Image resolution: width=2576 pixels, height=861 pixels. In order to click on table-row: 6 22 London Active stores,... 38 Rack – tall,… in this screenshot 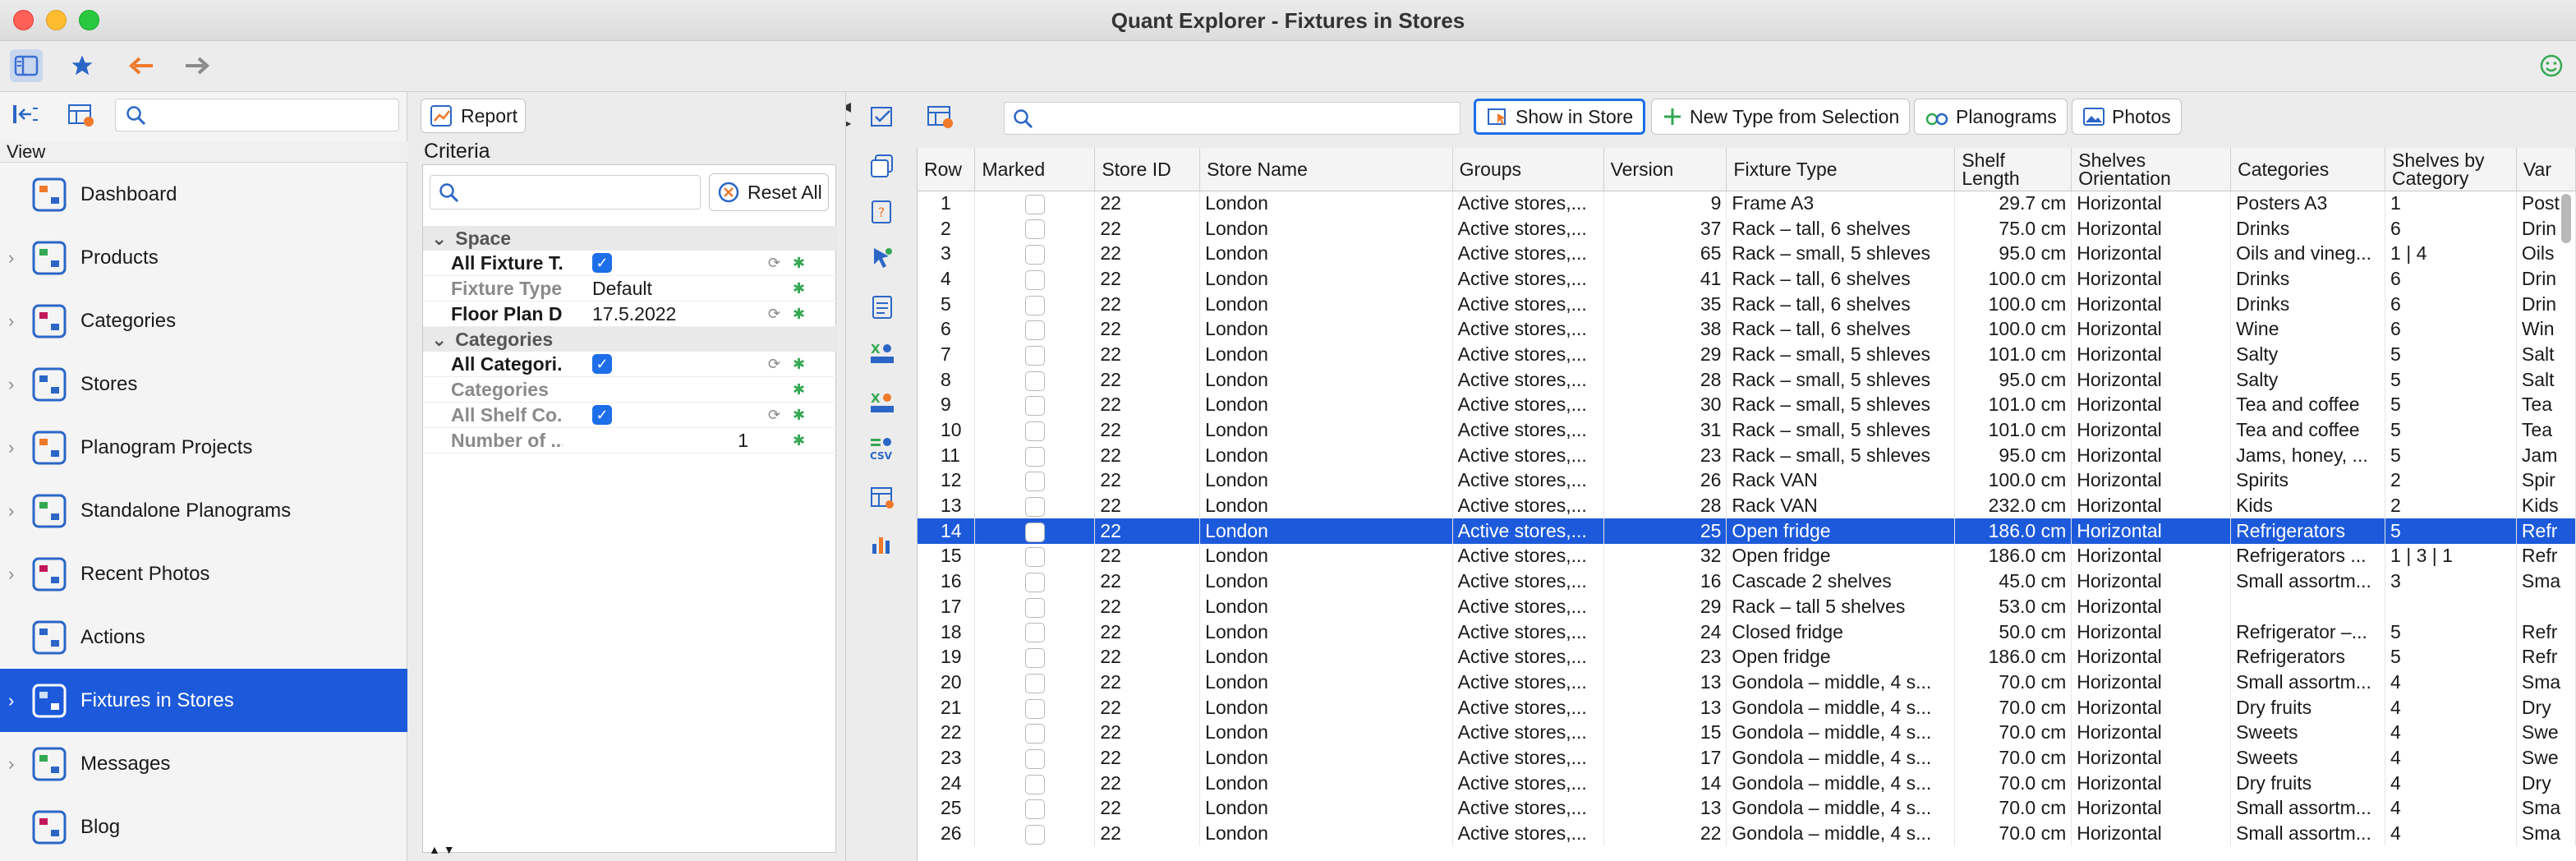, I will do `click(1747, 329)`.